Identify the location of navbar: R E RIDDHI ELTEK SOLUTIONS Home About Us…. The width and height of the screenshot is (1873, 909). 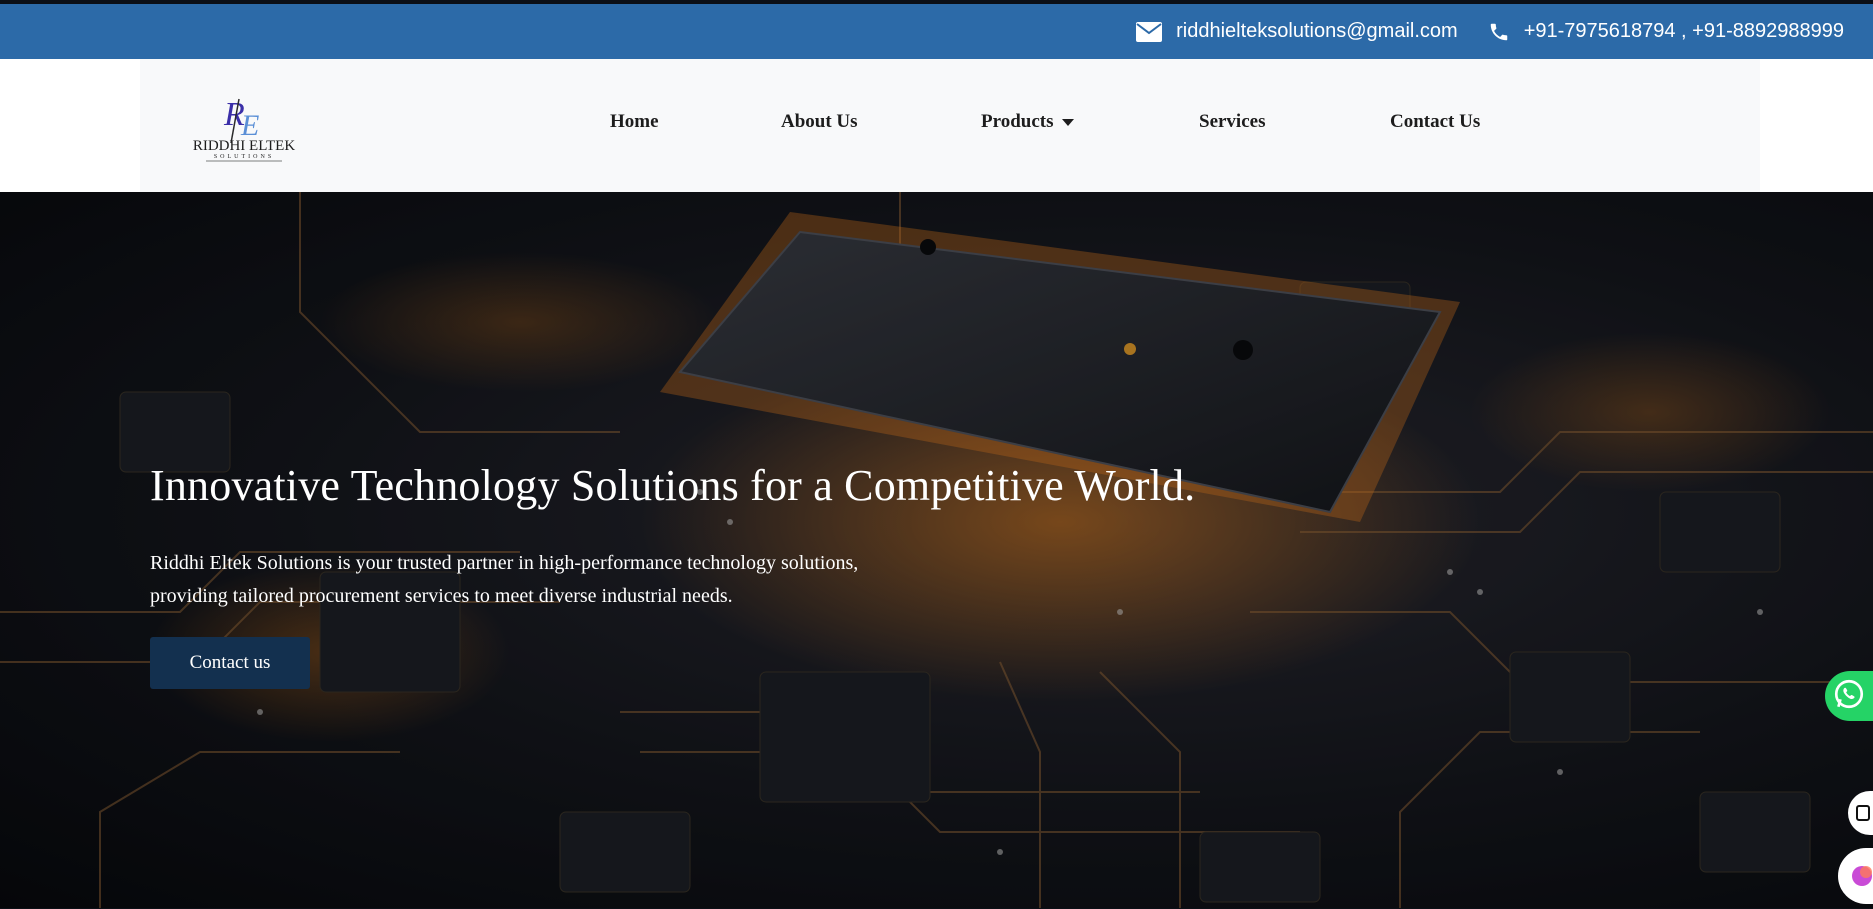
(950, 125).